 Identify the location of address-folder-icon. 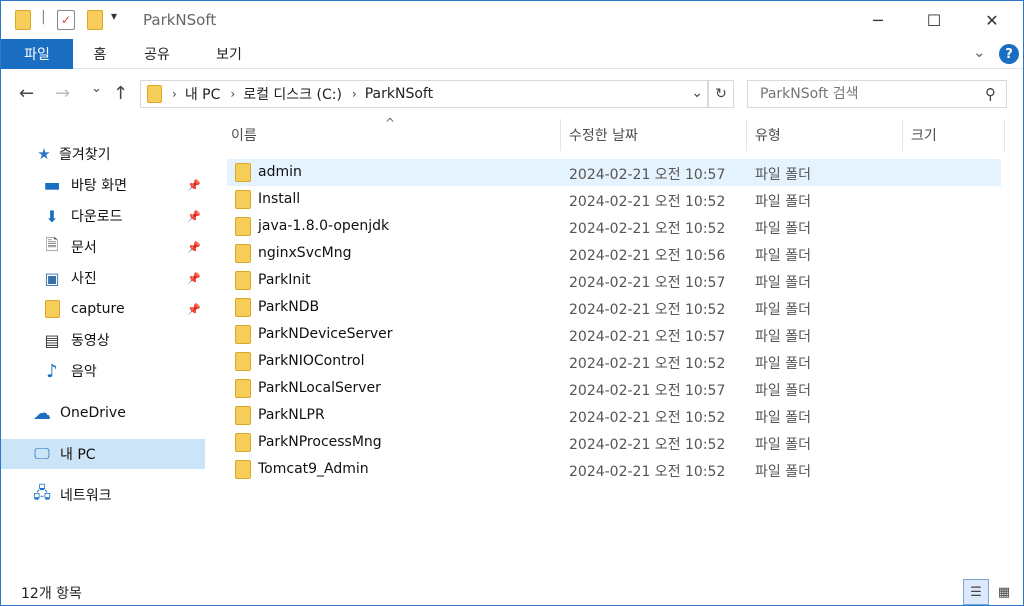
(154, 94).